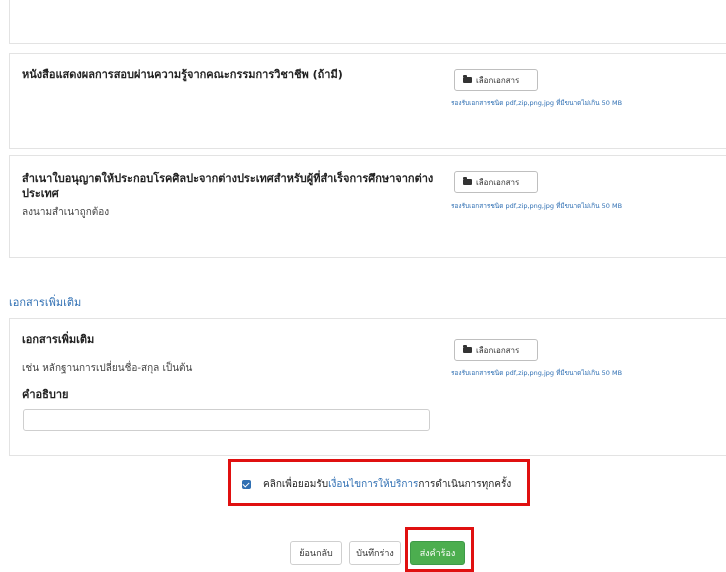 This screenshot has height=572, width=726. What do you see at coordinates (246, 484) in the screenshot?
I see `agree-checkbox` at bounding box center [246, 484].